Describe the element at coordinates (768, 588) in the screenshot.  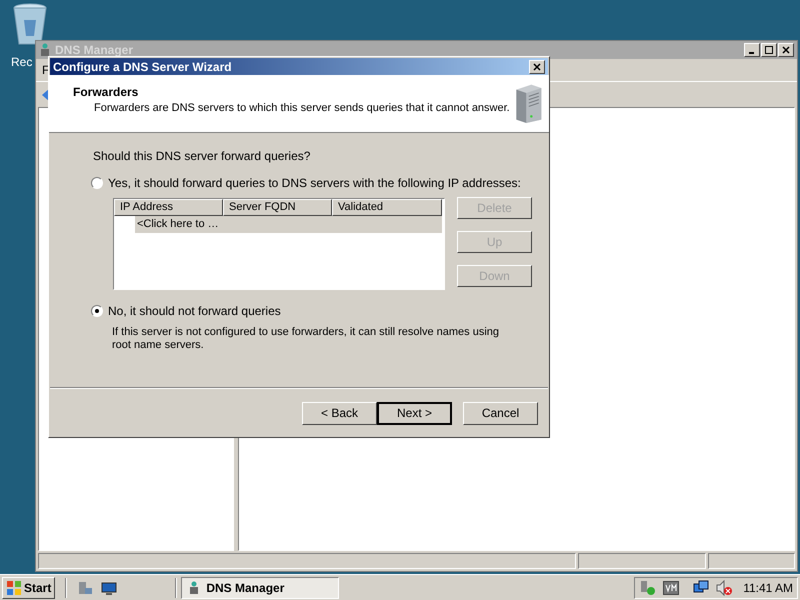
I see `clock: 11:41 AM` at that location.